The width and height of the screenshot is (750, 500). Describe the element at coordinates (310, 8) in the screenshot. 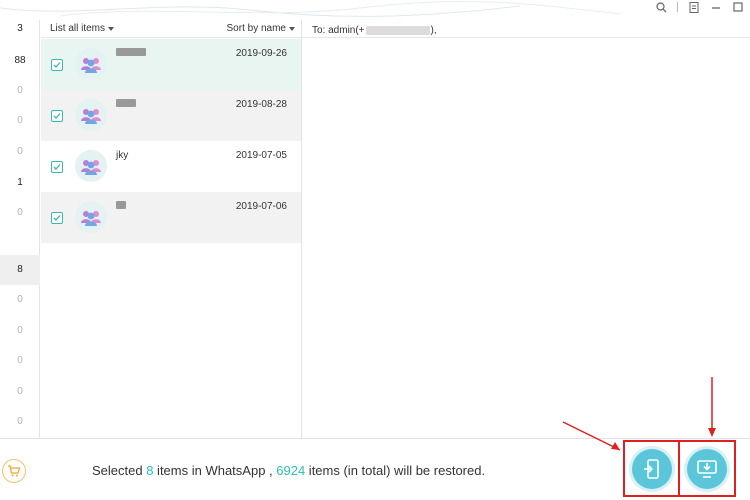

I see `header-decoration` at that location.